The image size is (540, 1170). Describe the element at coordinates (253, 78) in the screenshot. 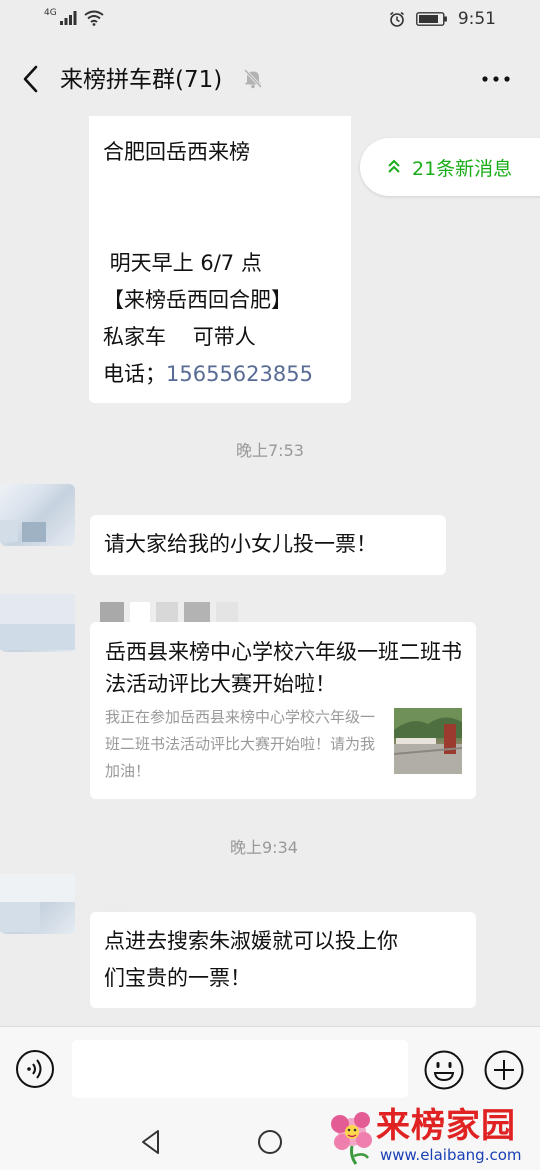

I see `mute-bell-icon` at that location.